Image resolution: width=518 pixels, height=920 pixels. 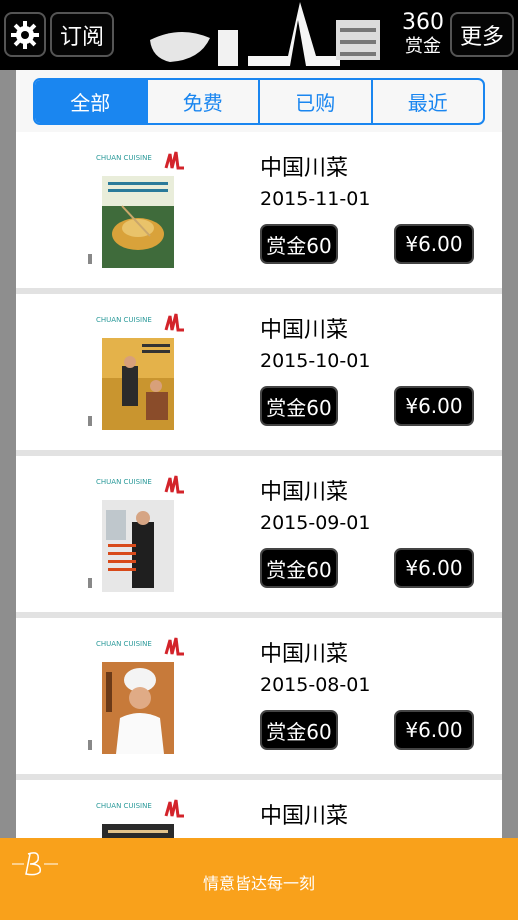 I want to click on gear-icon, so click(x=25, y=34).